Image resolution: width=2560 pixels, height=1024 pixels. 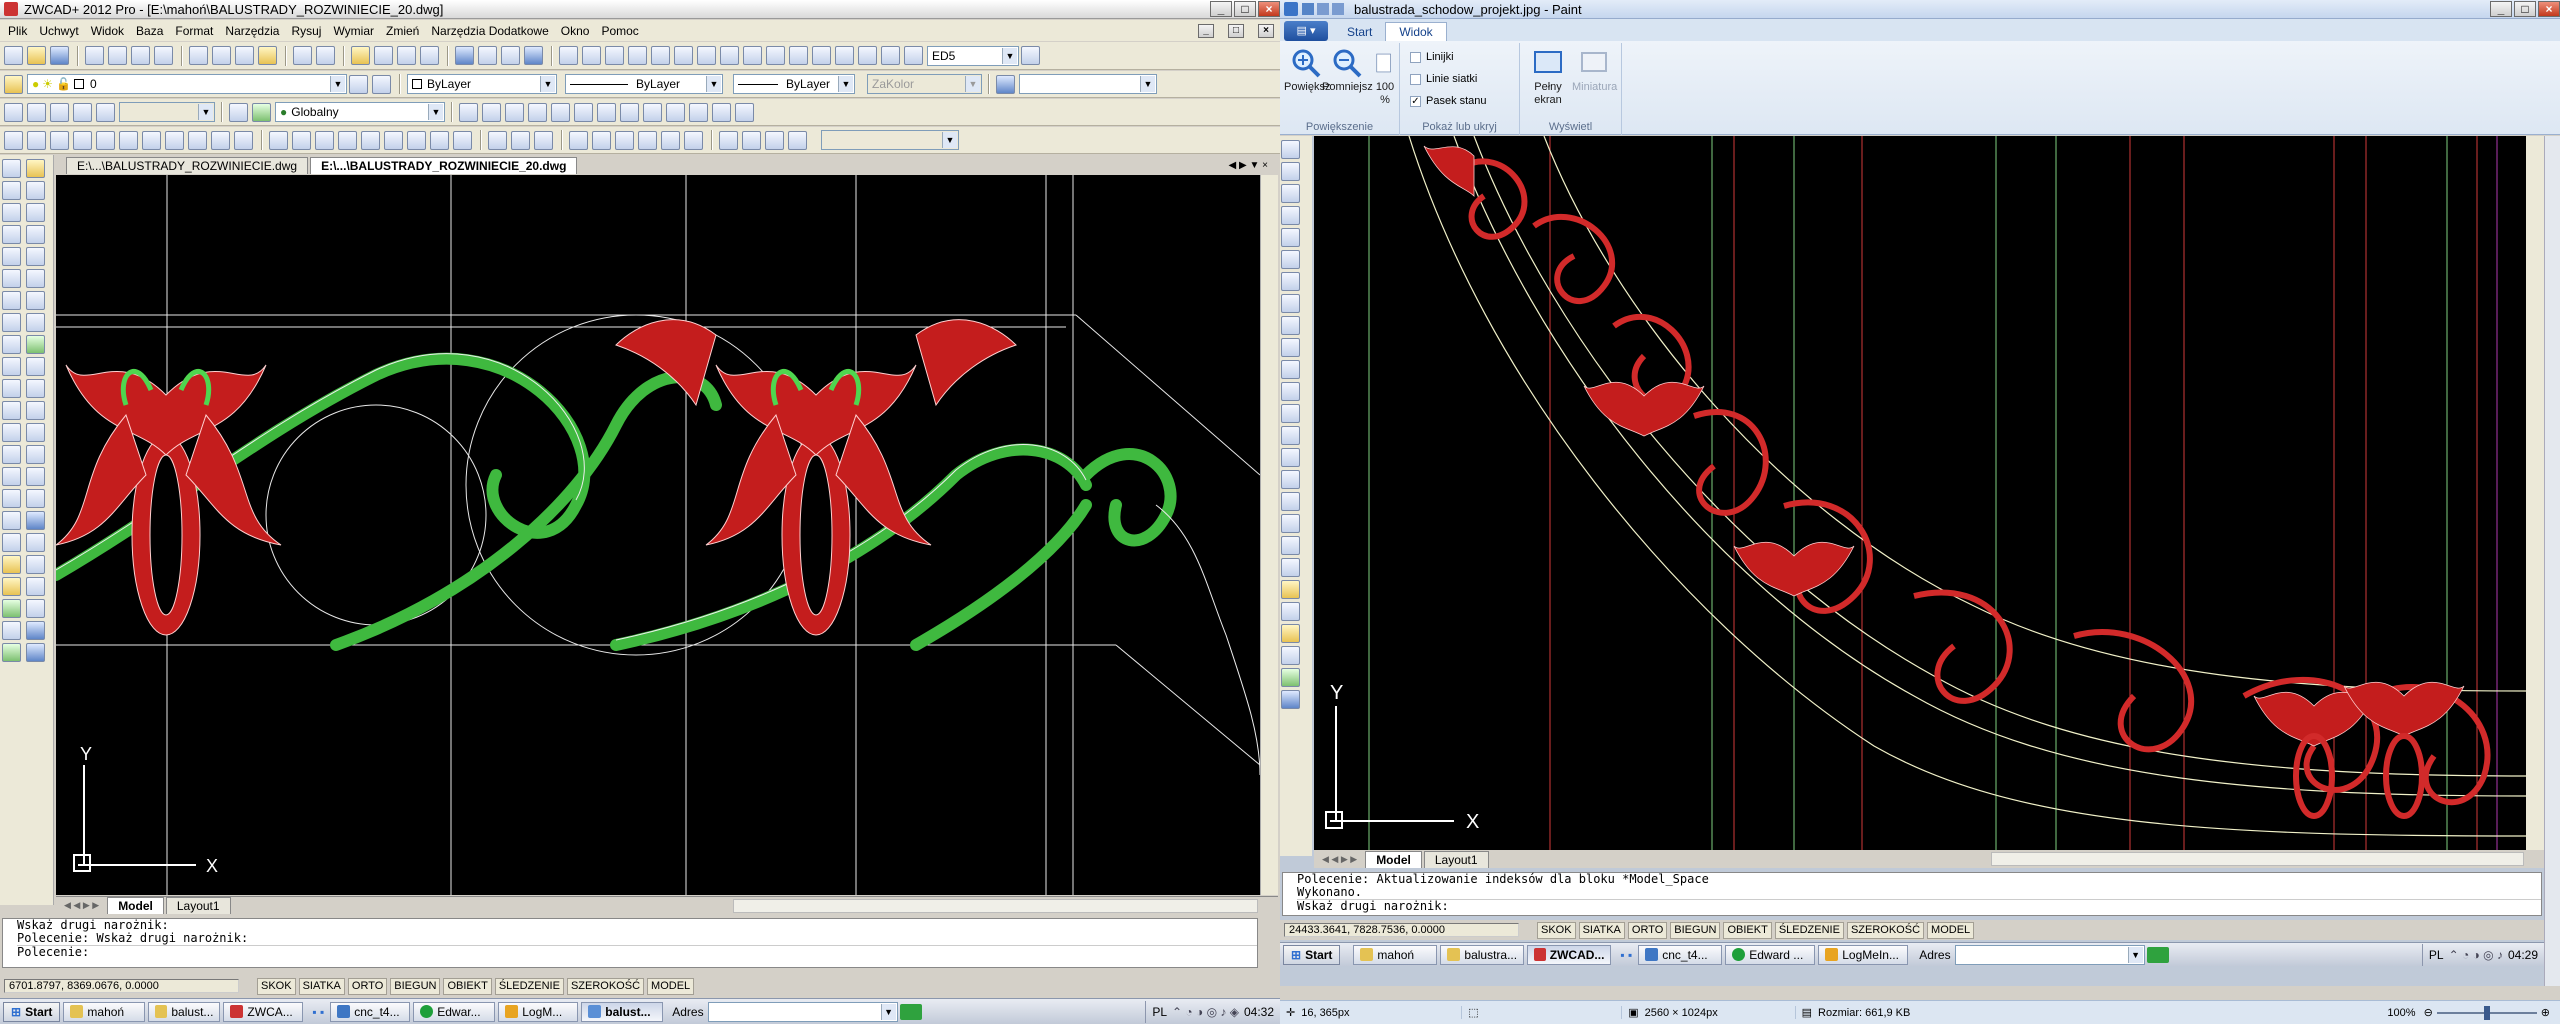 What do you see at coordinates (11, 608) in the screenshot?
I see `snap-tangent-icon` at bounding box center [11, 608].